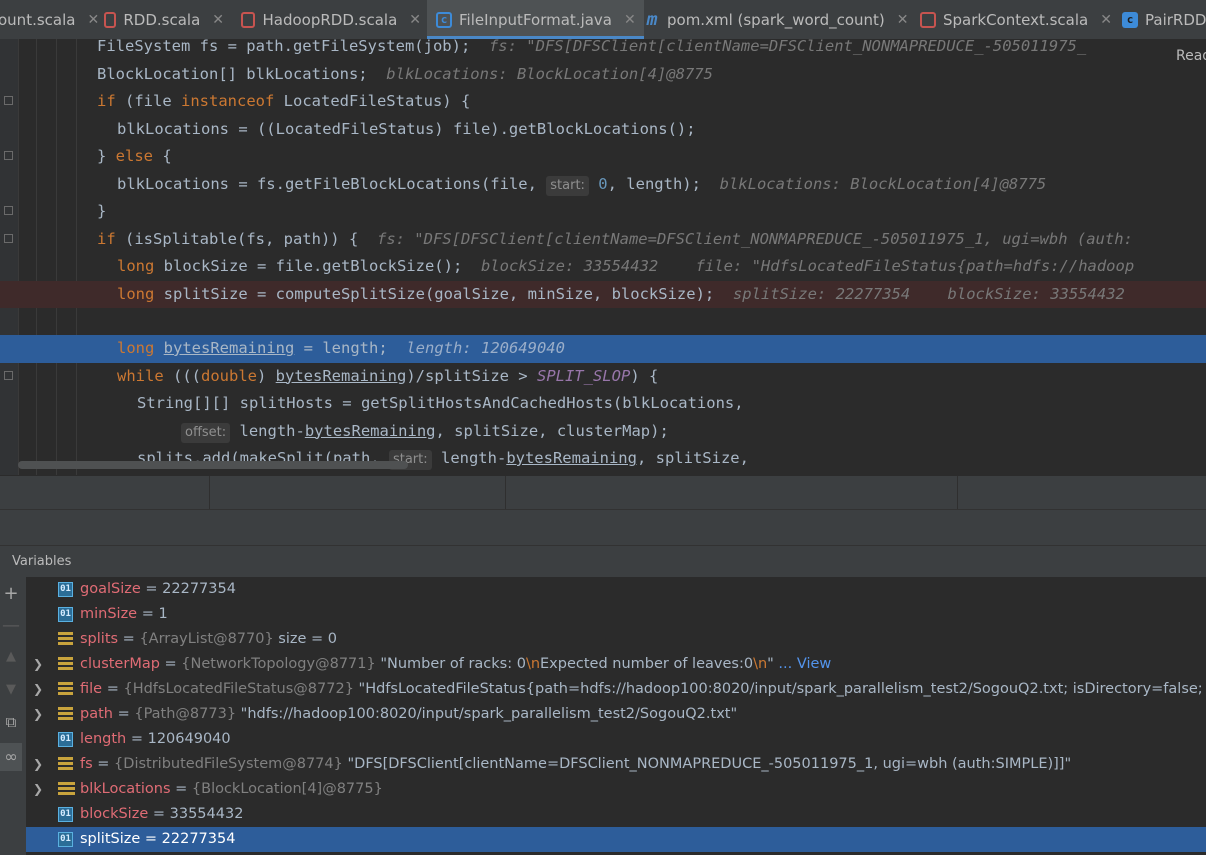  What do you see at coordinates (616, 814) in the screenshot?
I see `variable-row: 01 blockSize = 33554432` at bounding box center [616, 814].